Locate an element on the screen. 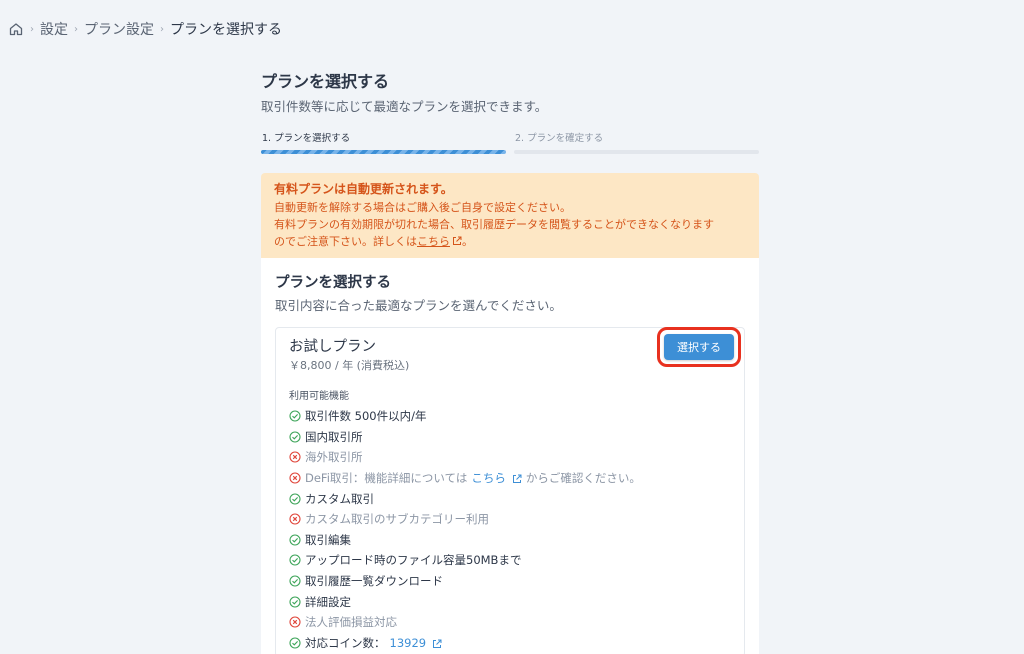 This screenshot has width=1024, height=654. feature-item: 海外取引所 is located at coordinates (510, 457).